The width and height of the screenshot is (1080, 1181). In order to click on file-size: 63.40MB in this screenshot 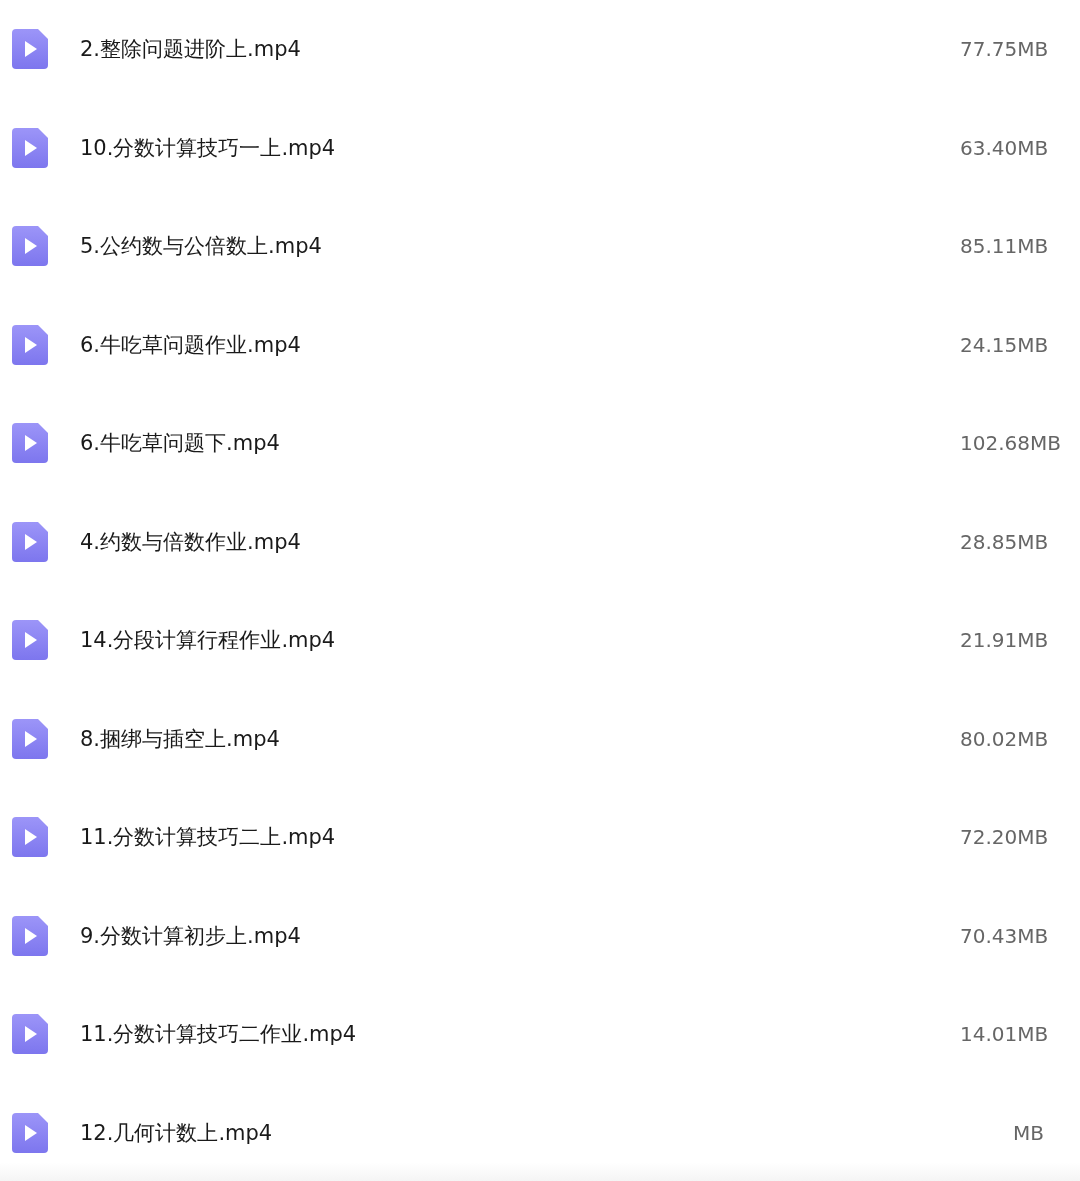, I will do `click(1005, 147)`.